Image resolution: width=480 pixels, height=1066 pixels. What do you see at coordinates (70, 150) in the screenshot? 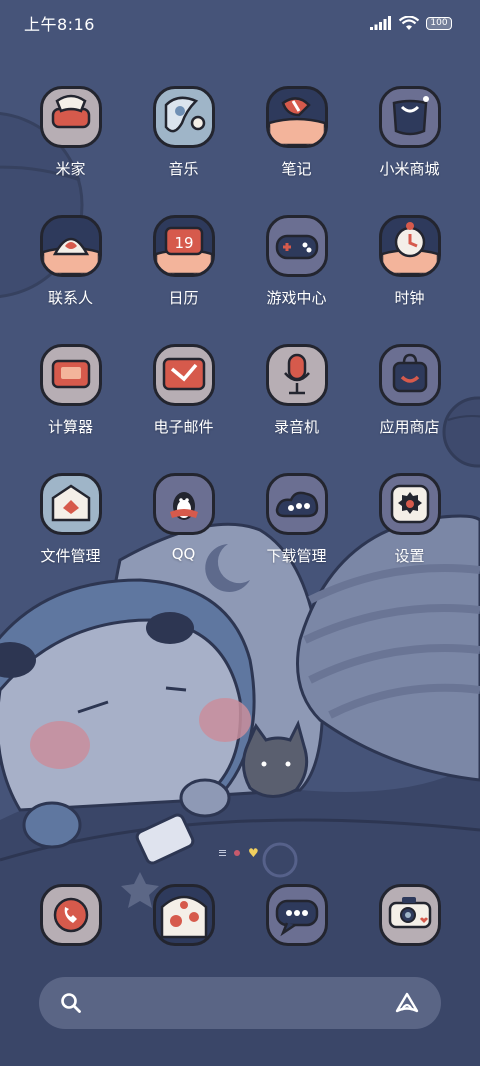
I see `app-mijia: 米家` at bounding box center [70, 150].